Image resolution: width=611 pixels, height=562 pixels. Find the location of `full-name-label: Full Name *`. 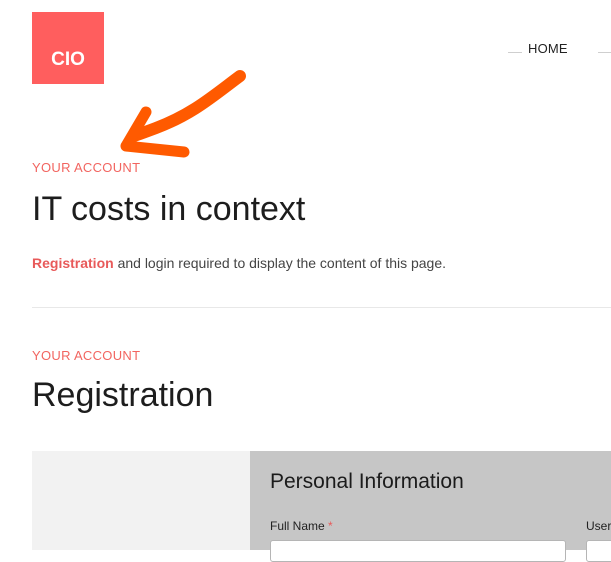

full-name-label: Full Name * is located at coordinates (301, 526).